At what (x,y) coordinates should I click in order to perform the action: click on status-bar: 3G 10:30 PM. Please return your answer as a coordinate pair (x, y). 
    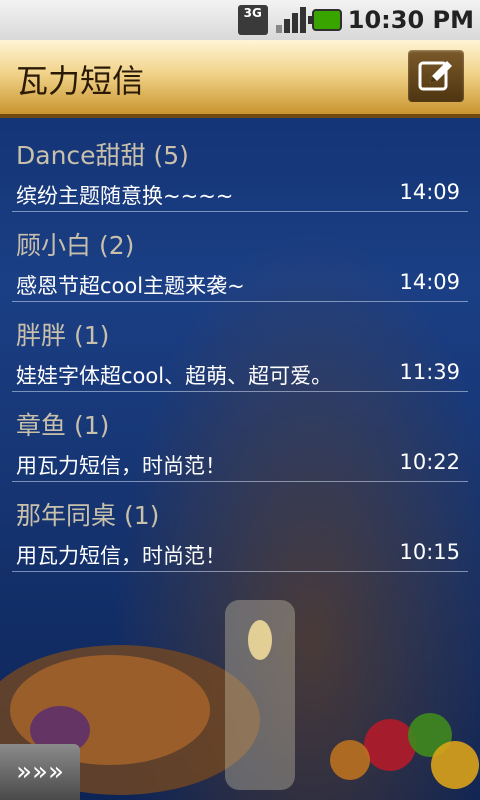
    Looking at the image, I should click on (240, 20).